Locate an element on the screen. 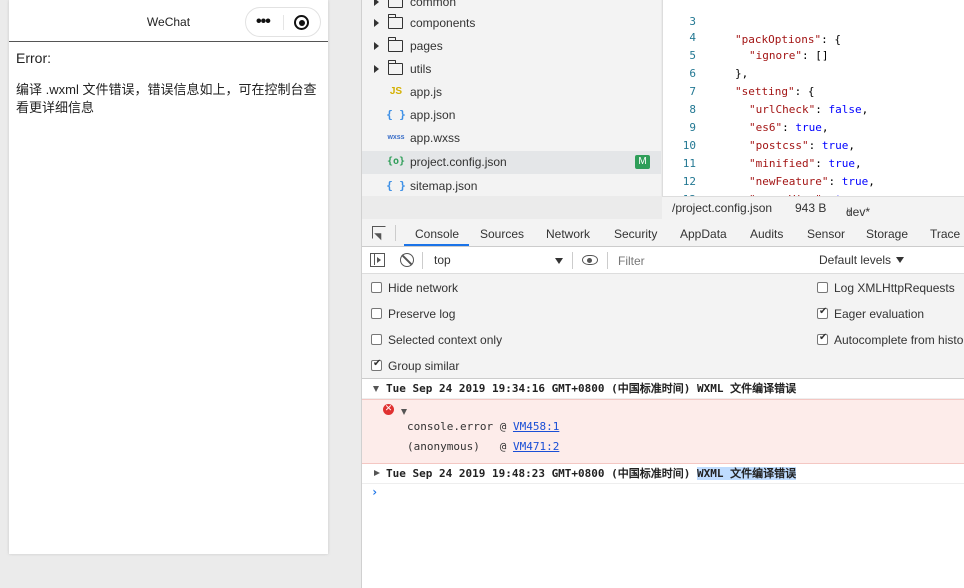 Image resolution: width=964 pixels, height=588 pixels. code-line: 10 "minified": true, is located at coordinates (813, 144).